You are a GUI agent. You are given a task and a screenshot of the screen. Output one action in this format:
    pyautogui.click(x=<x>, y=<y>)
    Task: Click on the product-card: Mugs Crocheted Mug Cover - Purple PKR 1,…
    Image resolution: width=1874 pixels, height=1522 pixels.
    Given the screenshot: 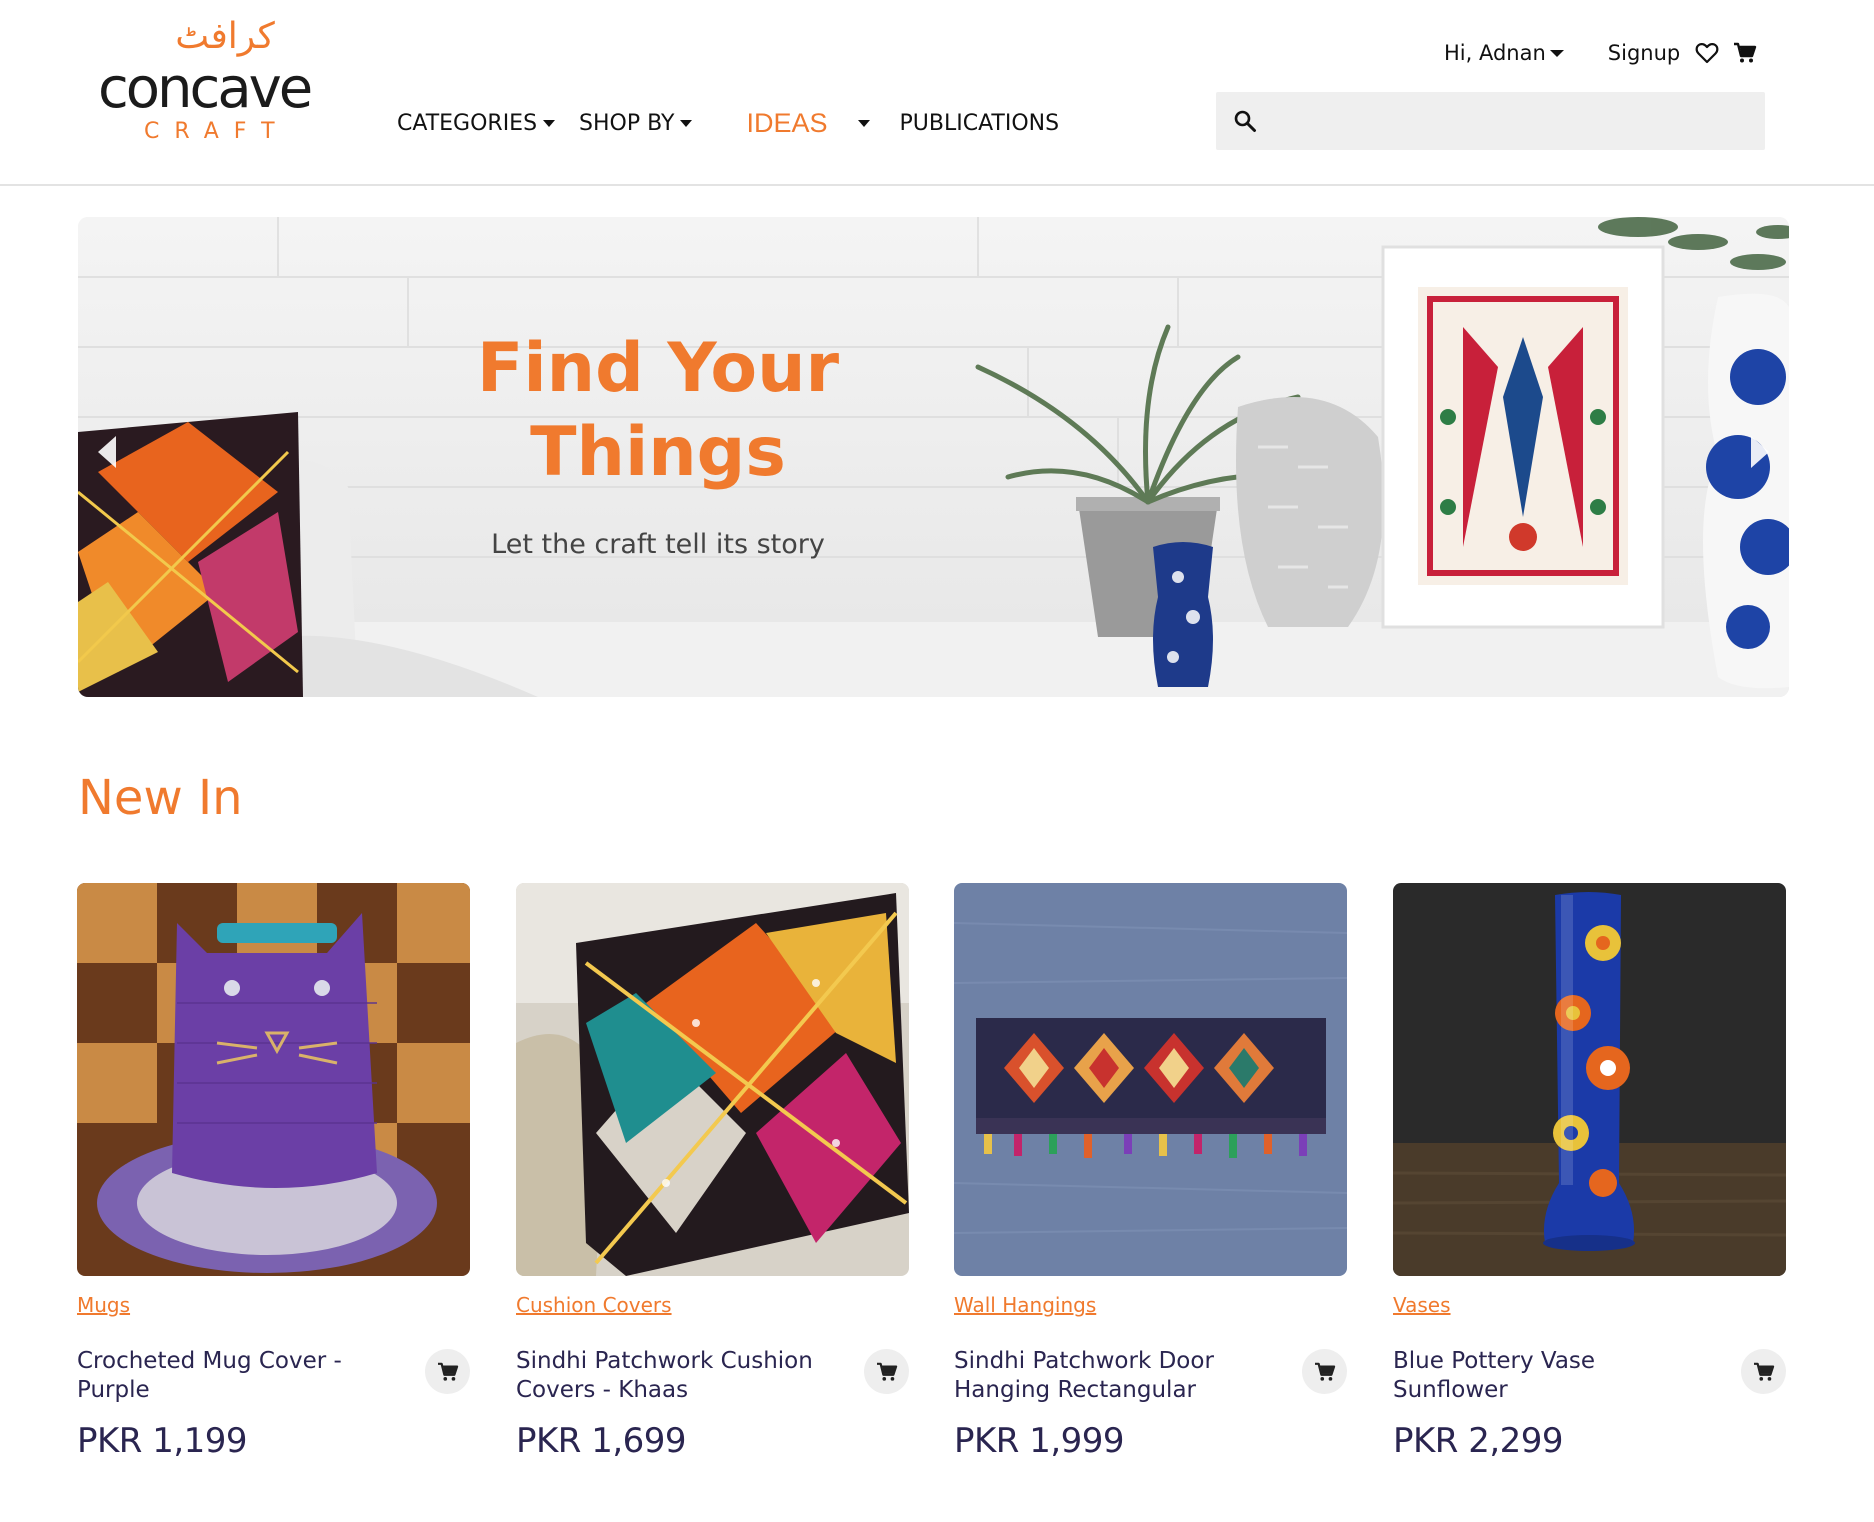 What is the action you would take?
    pyautogui.click(x=273, y=1183)
    